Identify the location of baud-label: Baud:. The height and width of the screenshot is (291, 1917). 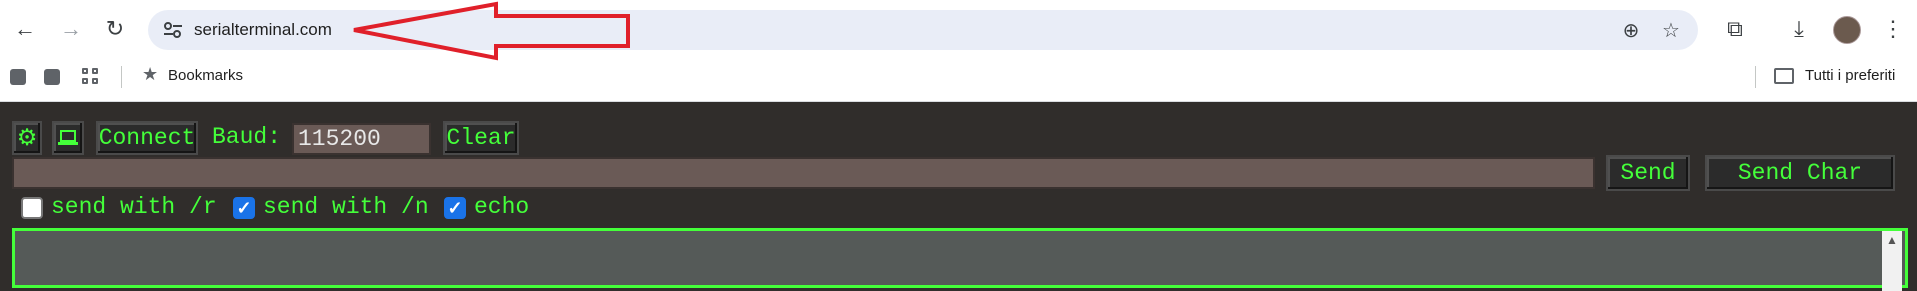
(247, 137).